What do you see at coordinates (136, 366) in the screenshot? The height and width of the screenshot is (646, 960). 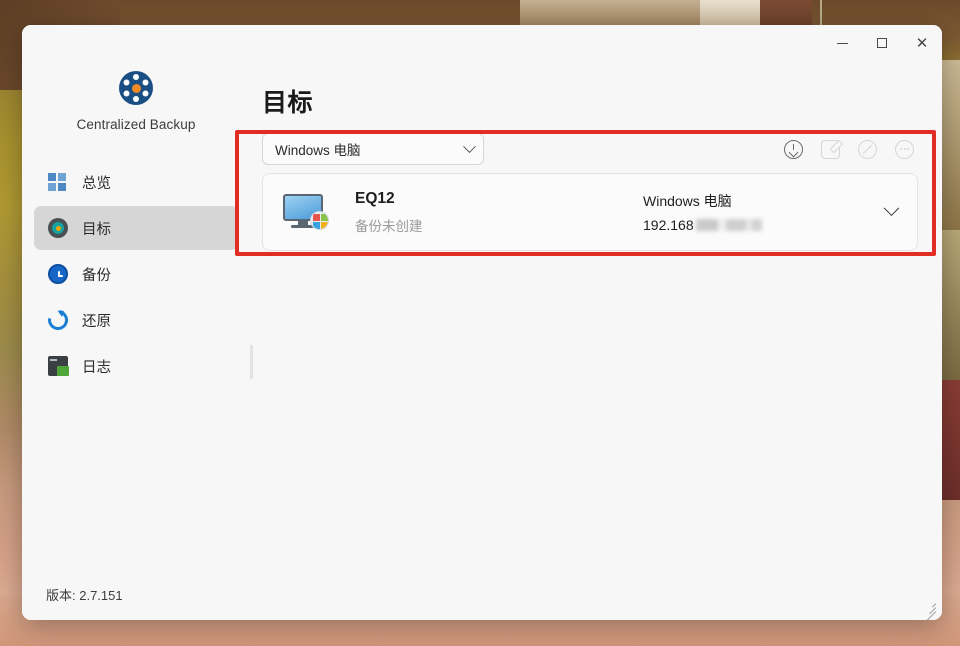 I see `sidebar-item-log: 日志` at bounding box center [136, 366].